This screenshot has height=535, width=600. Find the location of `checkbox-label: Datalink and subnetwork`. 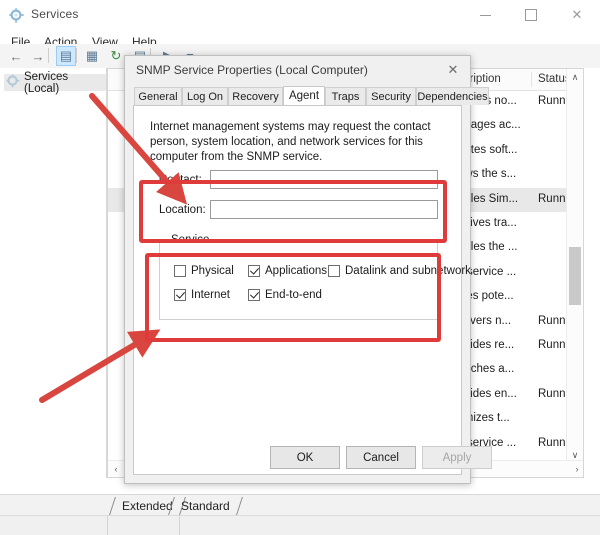

checkbox-label: Datalink and subnetwork is located at coordinates (408, 271).